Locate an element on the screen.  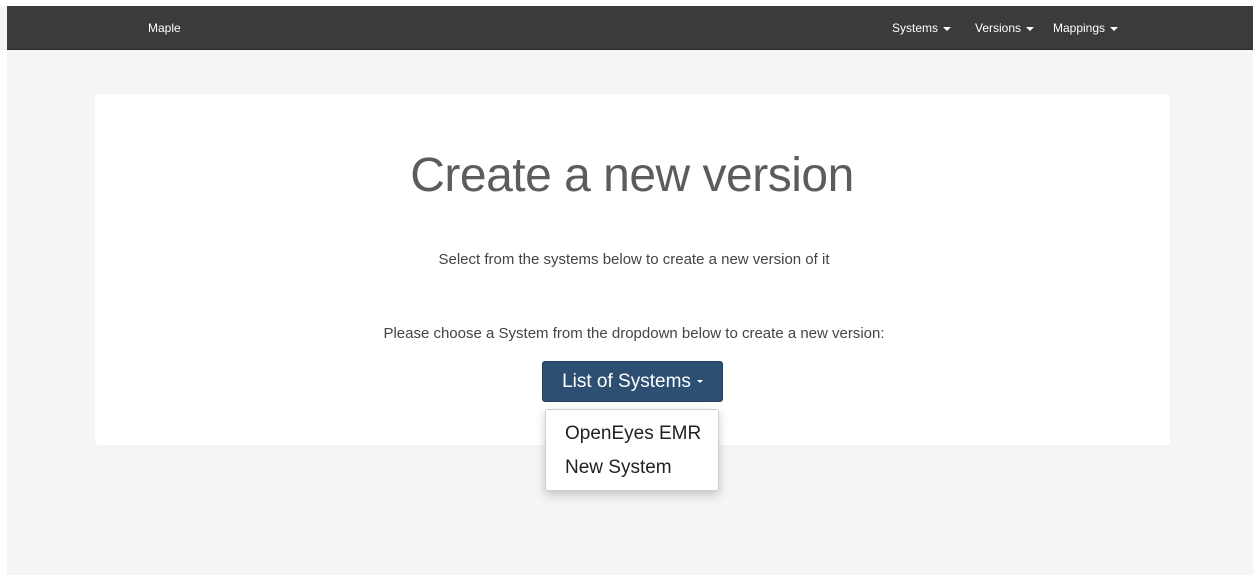
list-of-systems-label: List of Systems is located at coordinates (626, 381).